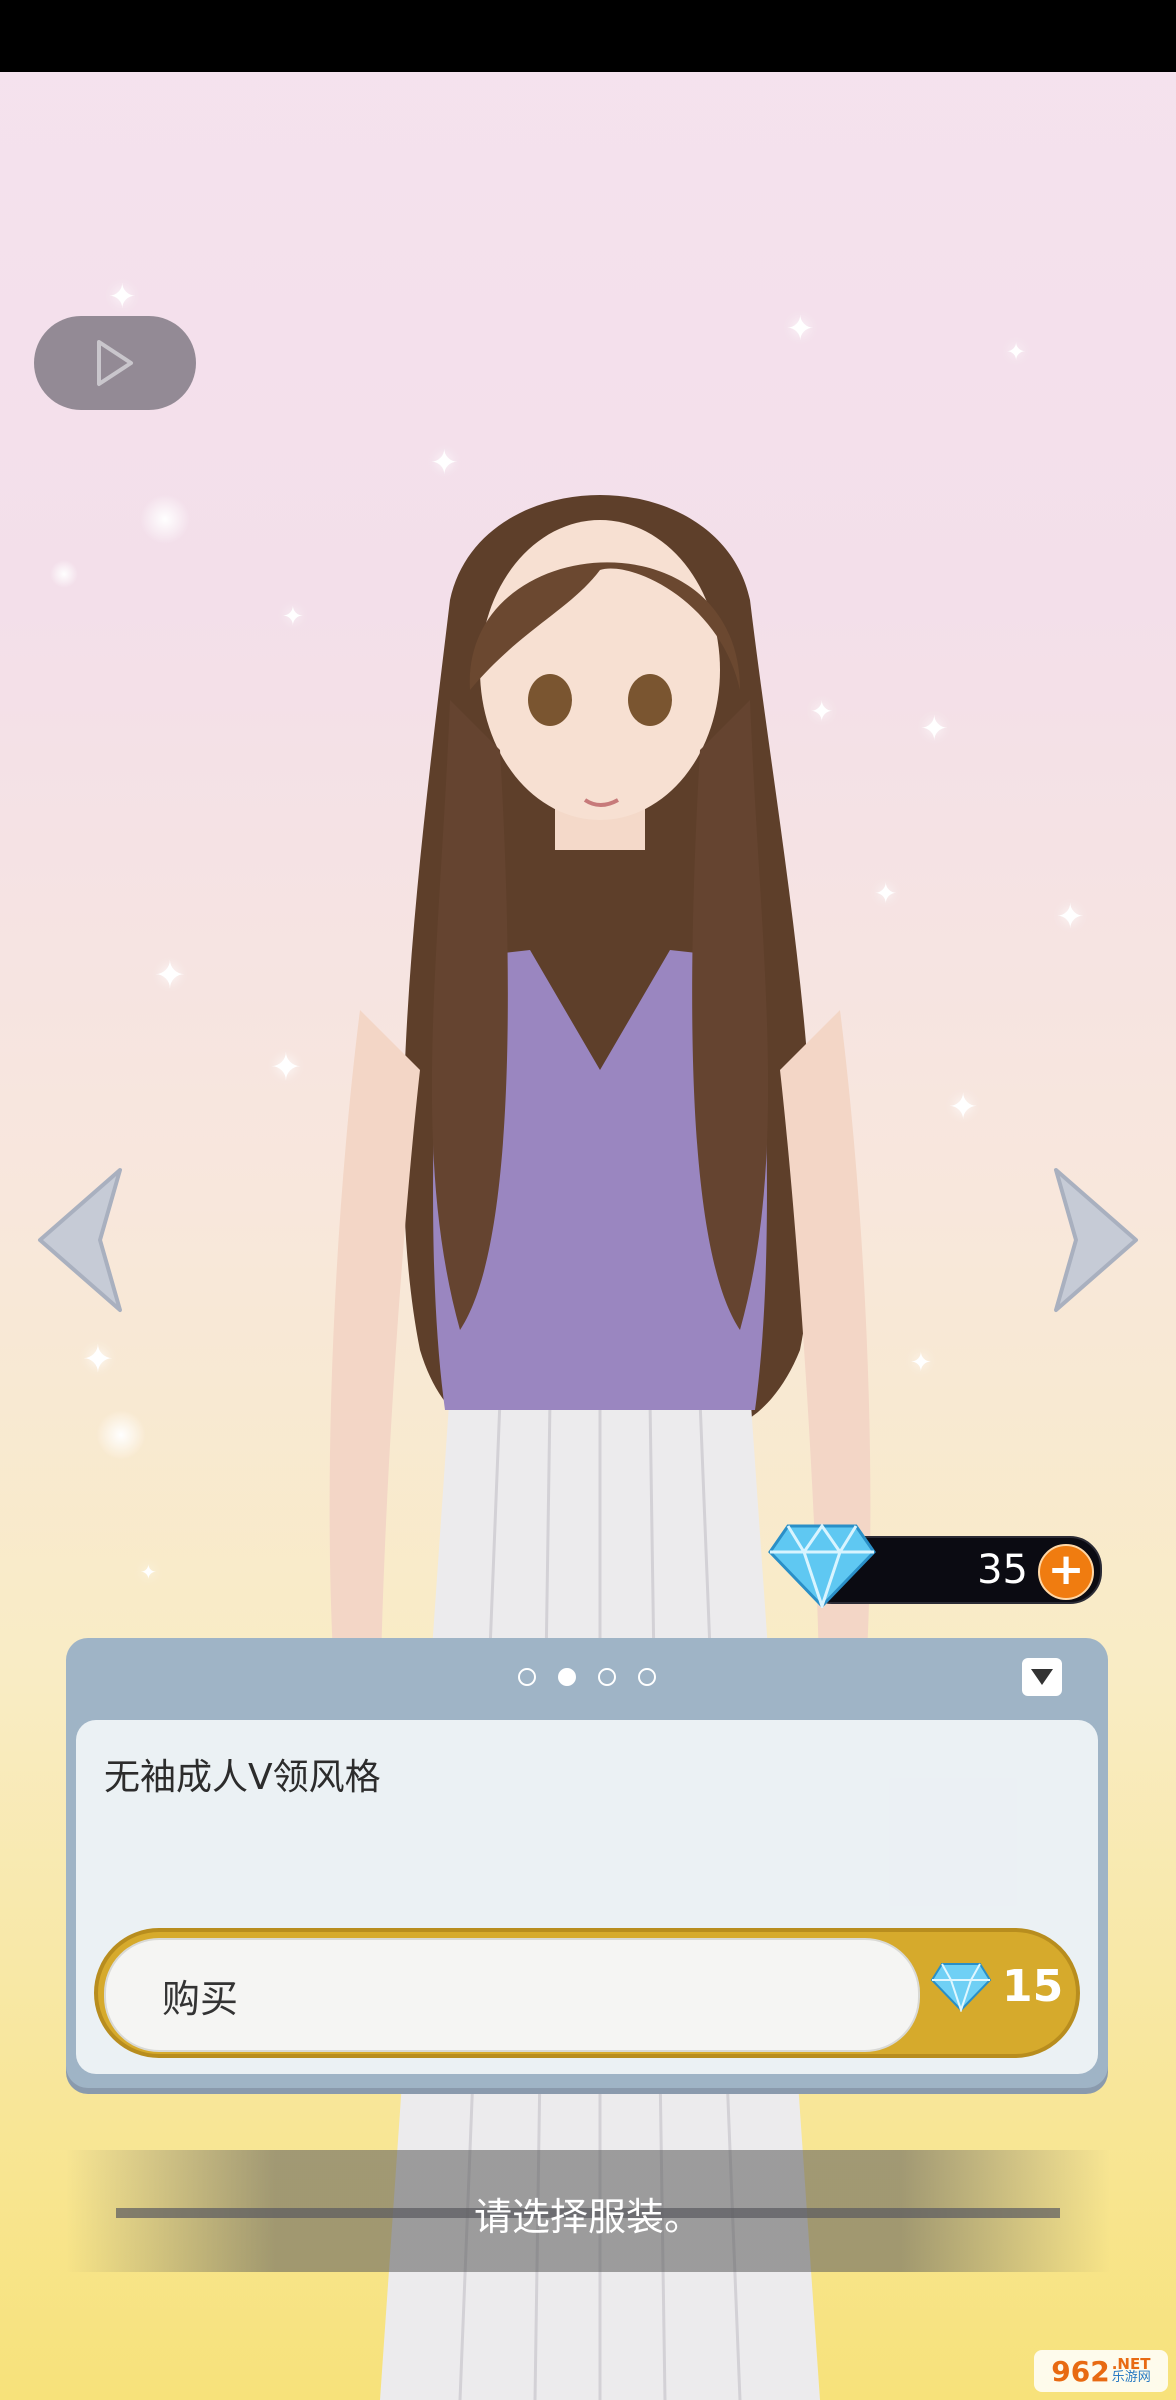 The image size is (1176, 2400). I want to click on buy-label: 购买, so click(200, 1999).